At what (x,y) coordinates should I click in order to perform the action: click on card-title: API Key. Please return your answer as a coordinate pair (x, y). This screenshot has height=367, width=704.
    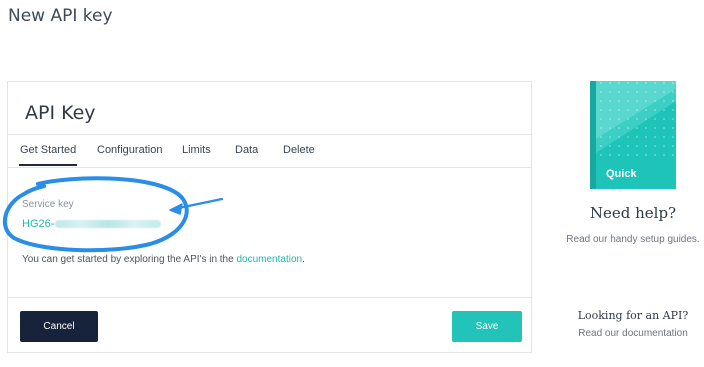
    Looking at the image, I should click on (60, 113).